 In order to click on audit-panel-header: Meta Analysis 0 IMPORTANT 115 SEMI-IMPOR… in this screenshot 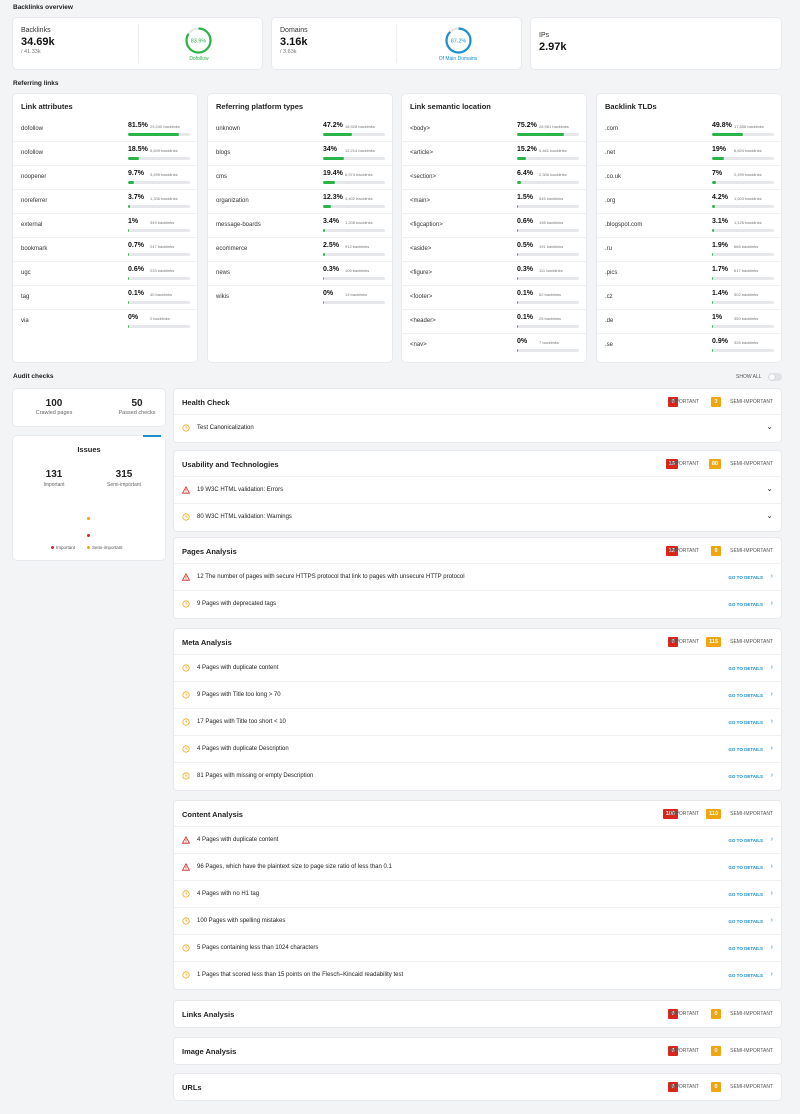, I will do `click(477, 642)`.